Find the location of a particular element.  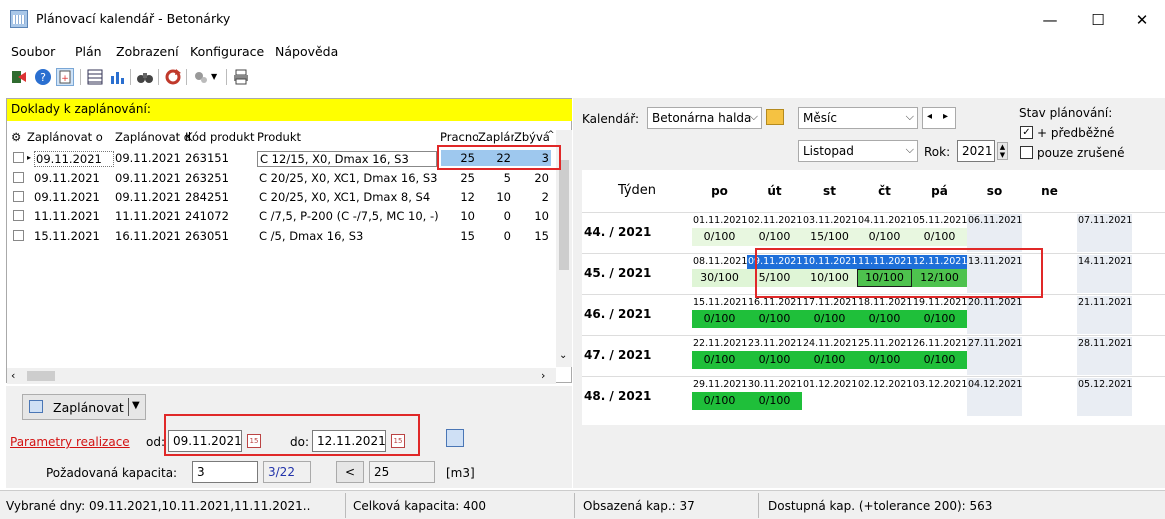

day-cell: 05.12.2021 is located at coordinates (1104, 397).